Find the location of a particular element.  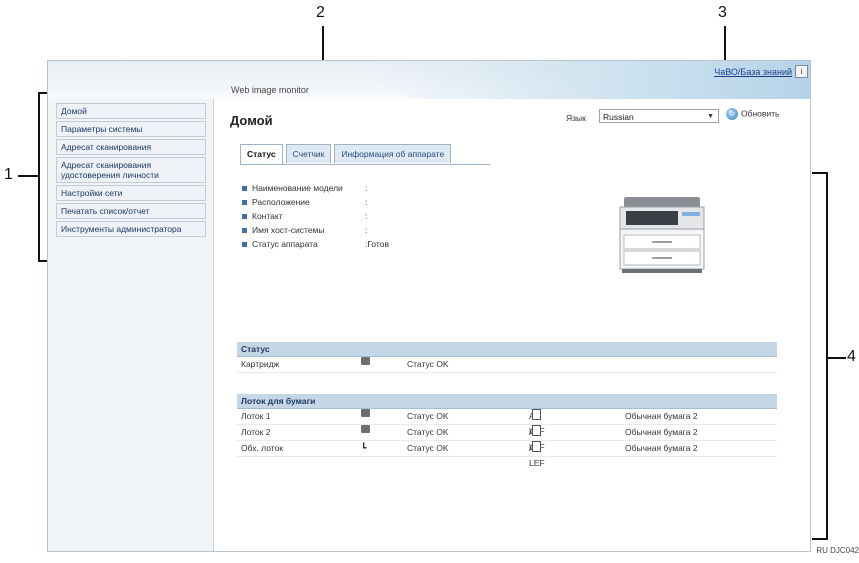

callout-3: 3 is located at coordinates (722, 12).